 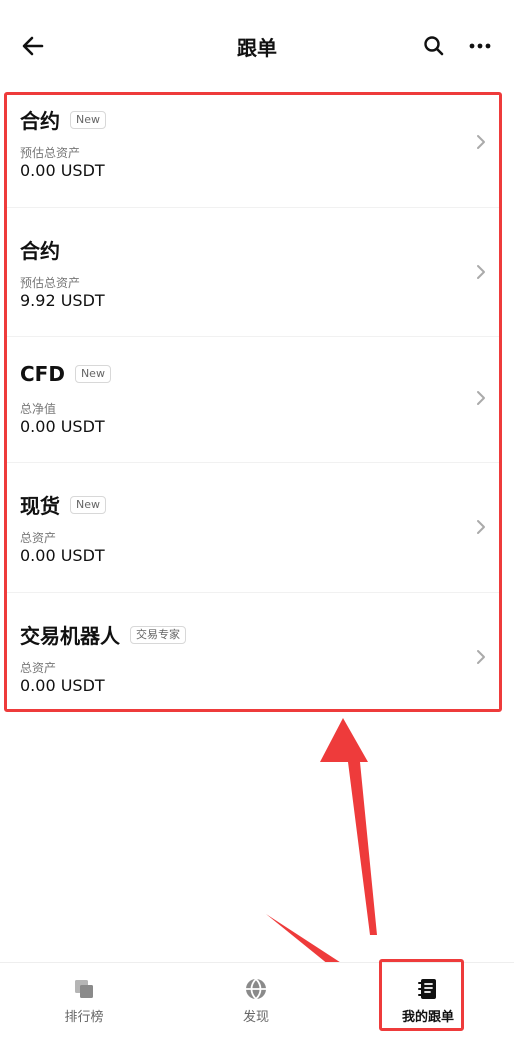 I want to click on account-row-spot: 现货 New 总资产 0.00 USDT, so click(x=253, y=527).